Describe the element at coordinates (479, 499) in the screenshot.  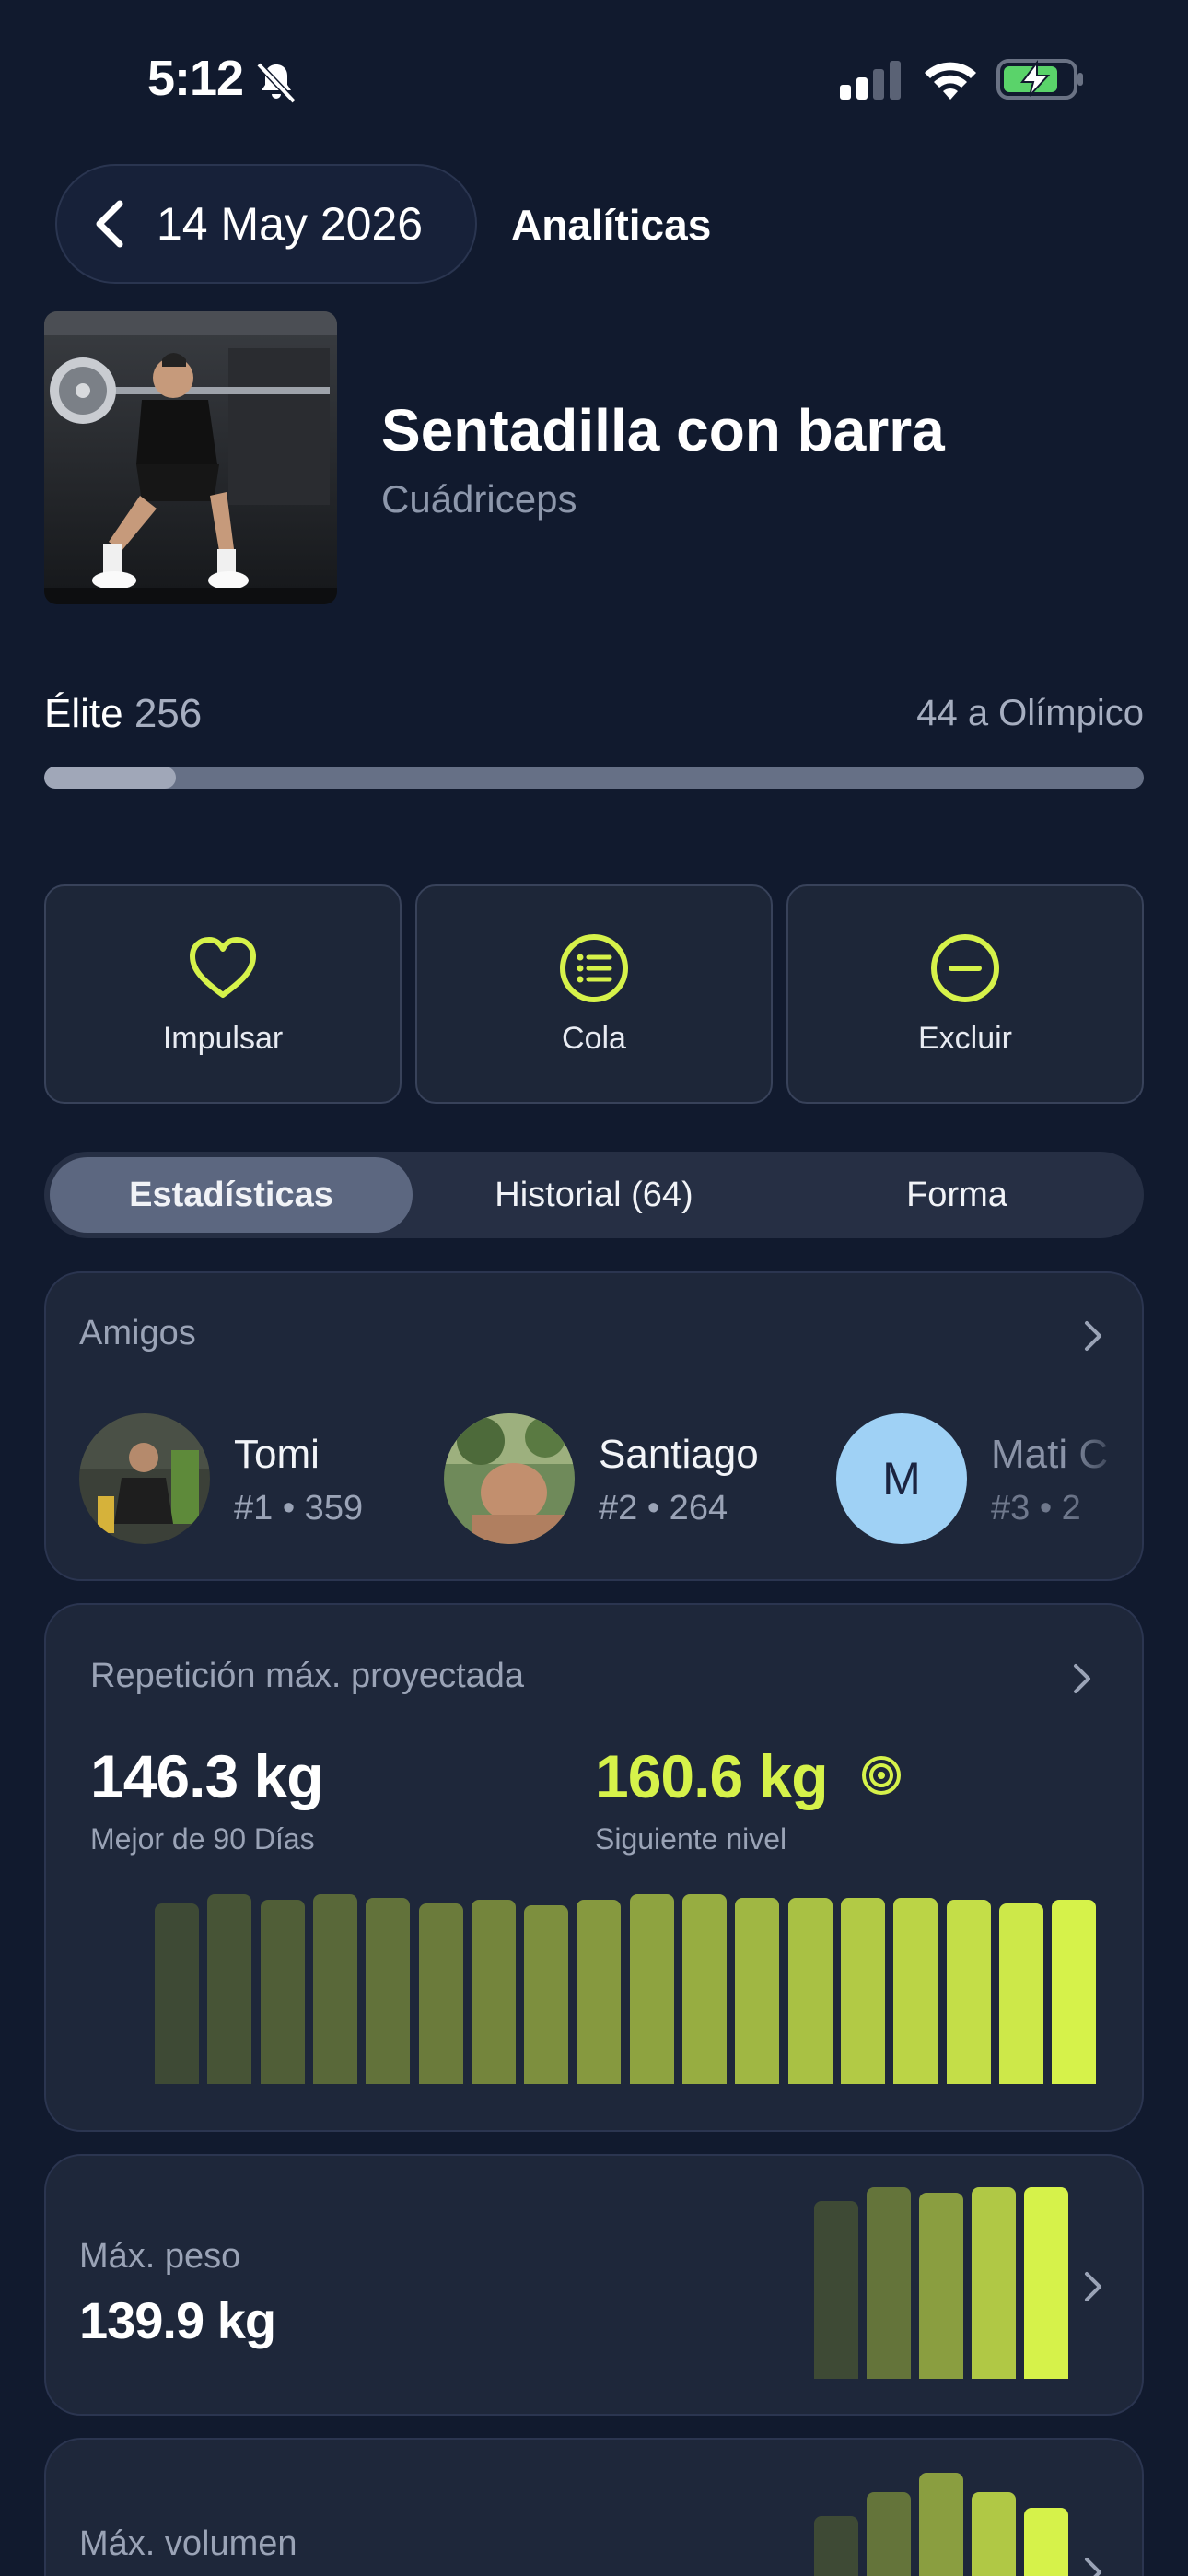
I see `exercise-muscle: Cuádriceps` at that location.